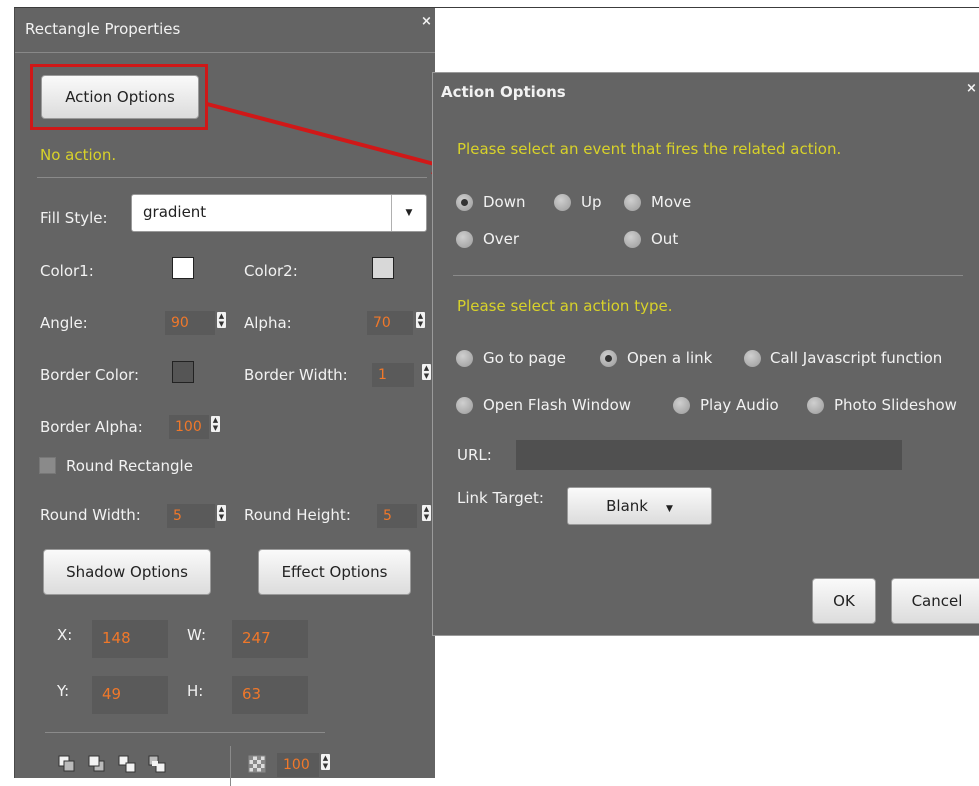 This screenshot has width=979, height=786. I want to click on event-down-radio, so click(464, 202).